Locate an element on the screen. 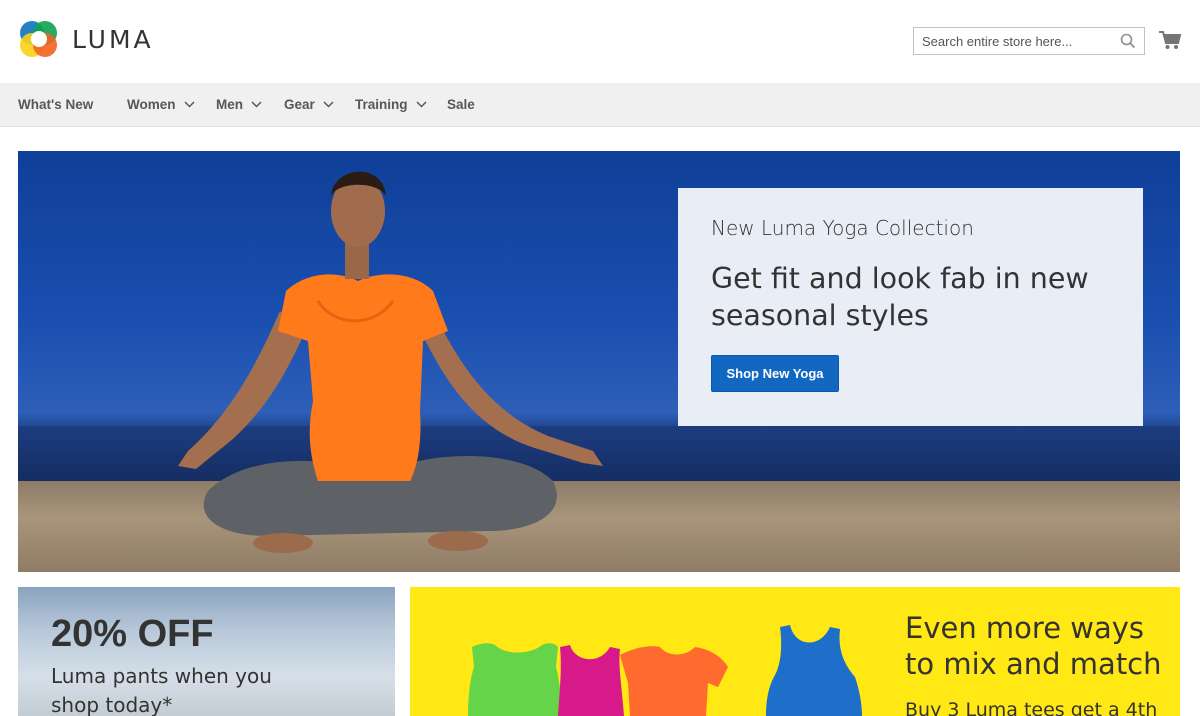  promo-mix-match-title: Even more ways to mix and match is located at coordinates (1033, 646).